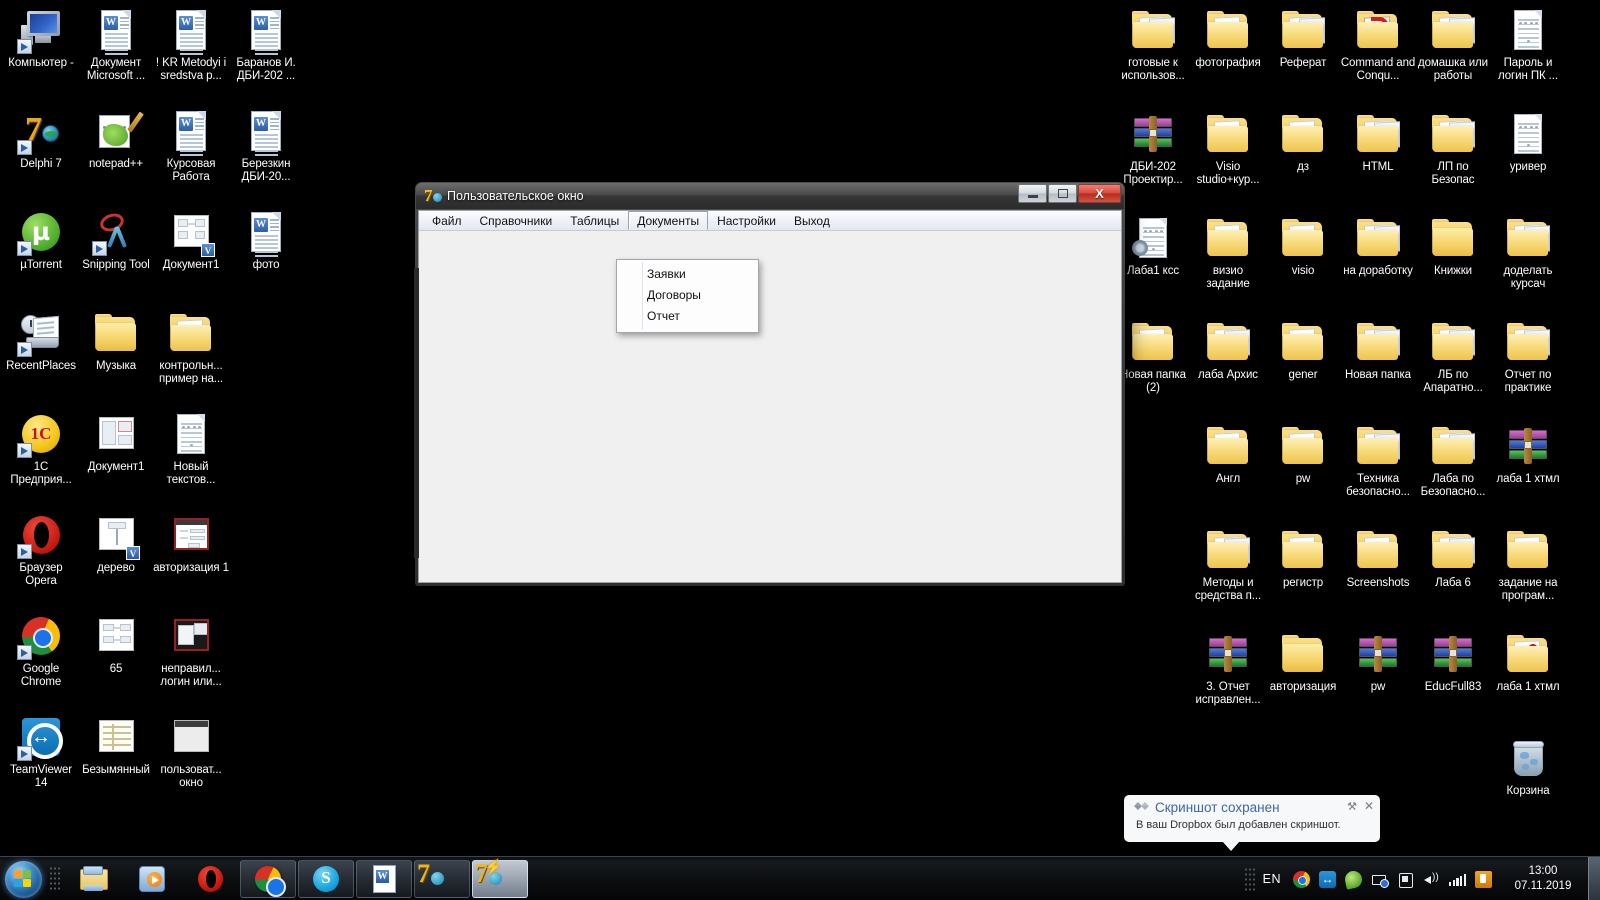 This screenshot has width=1600, height=900. I want to click on desktop-icon: регистр, so click(1303, 558).